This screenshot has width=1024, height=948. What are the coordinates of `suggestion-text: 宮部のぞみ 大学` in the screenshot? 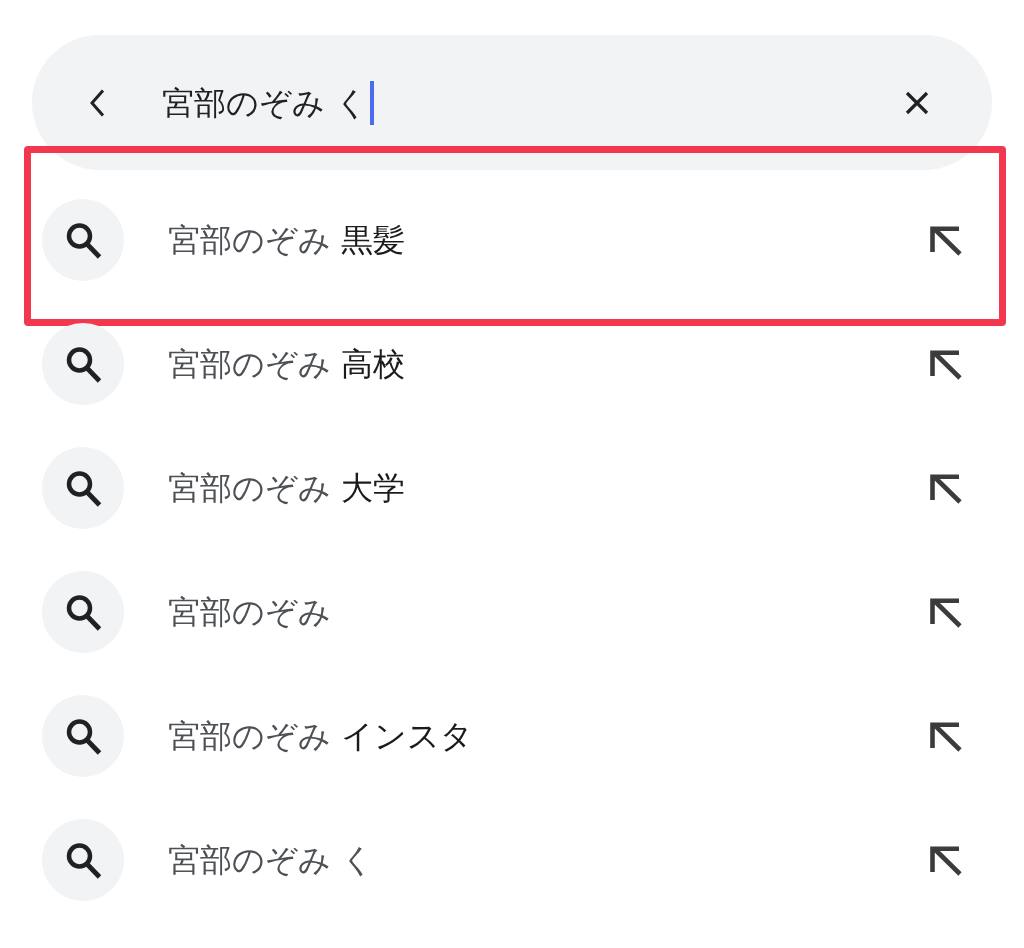 It's located at (287, 488).